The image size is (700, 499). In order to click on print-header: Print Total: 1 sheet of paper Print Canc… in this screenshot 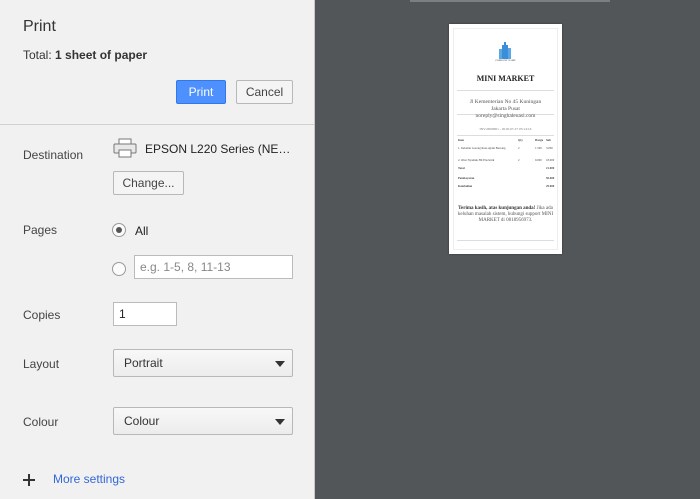, I will do `click(157, 62)`.